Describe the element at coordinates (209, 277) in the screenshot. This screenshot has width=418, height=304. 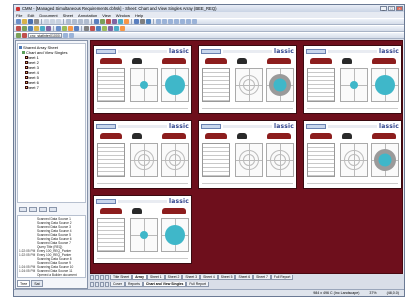
I see `sheet-tab: Sheet 4` at that location.